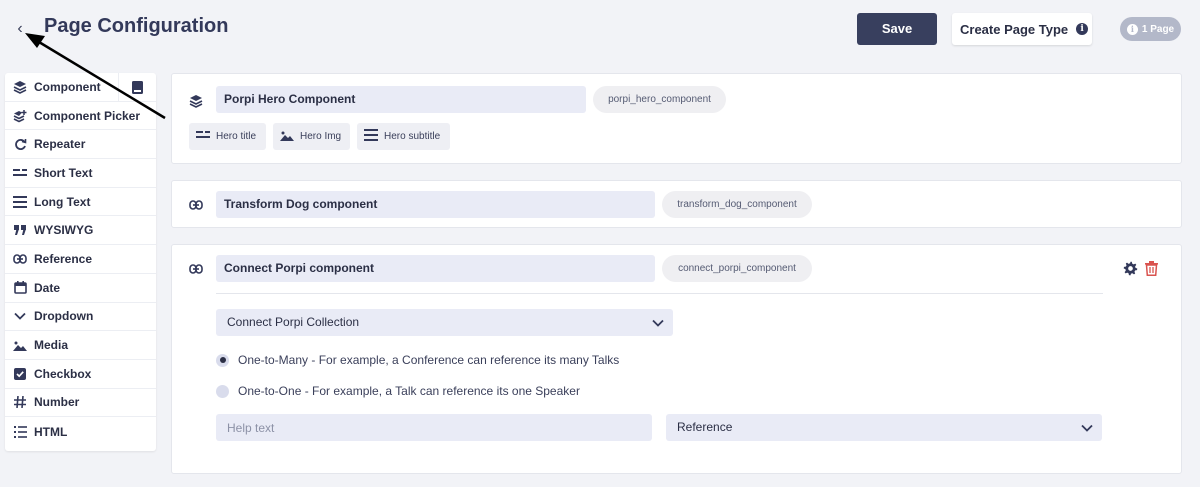 This screenshot has width=1200, height=487. Describe the element at coordinates (412, 136) in the screenshot. I see `field-chip-label: Hero subtitle` at that location.